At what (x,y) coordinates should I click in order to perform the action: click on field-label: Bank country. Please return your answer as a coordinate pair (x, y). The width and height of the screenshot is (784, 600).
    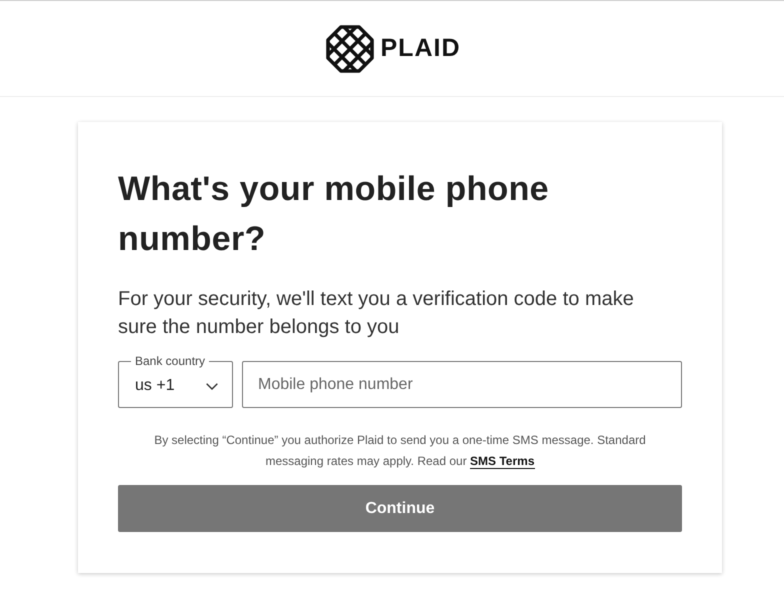
    Looking at the image, I should click on (170, 361).